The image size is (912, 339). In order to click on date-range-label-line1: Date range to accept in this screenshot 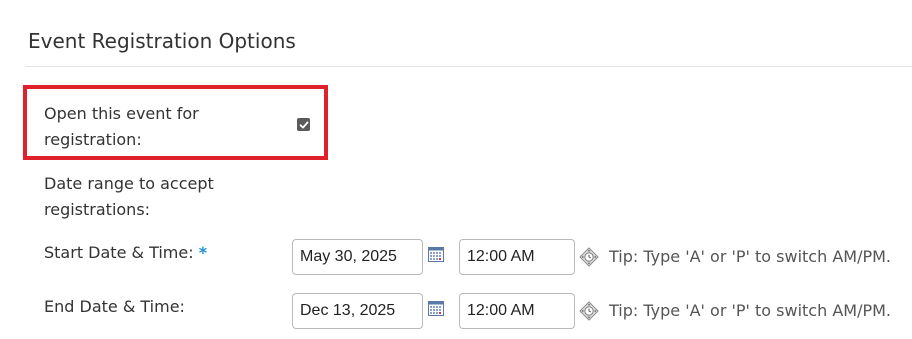, I will do `click(129, 183)`.